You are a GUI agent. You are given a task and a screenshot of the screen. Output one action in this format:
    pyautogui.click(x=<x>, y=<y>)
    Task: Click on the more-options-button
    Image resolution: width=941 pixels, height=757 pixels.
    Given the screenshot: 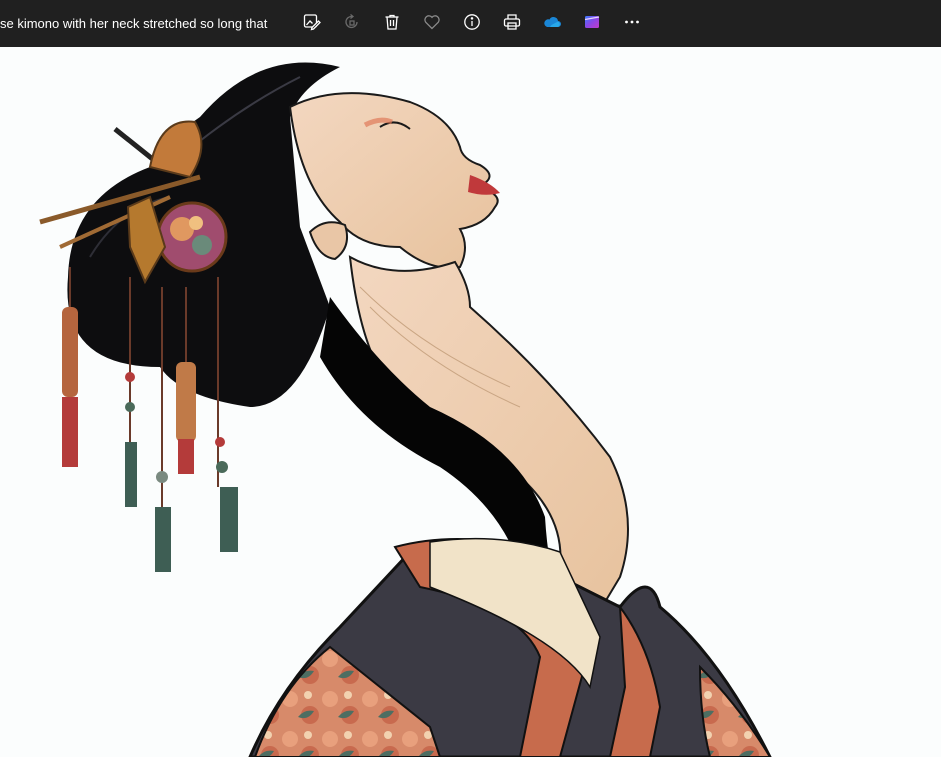 What is the action you would take?
    pyautogui.click(x=632, y=24)
    